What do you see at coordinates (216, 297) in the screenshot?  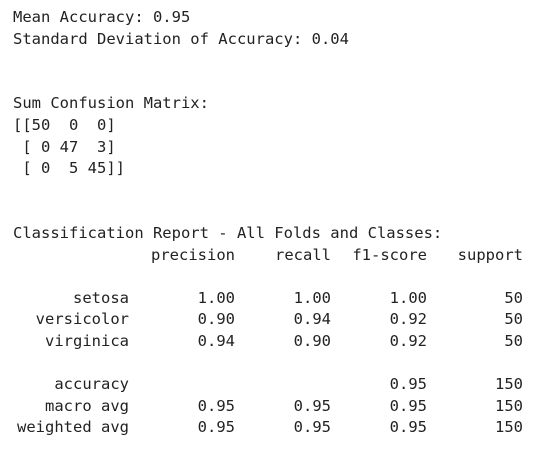 I see `precision-value: 1.00` at bounding box center [216, 297].